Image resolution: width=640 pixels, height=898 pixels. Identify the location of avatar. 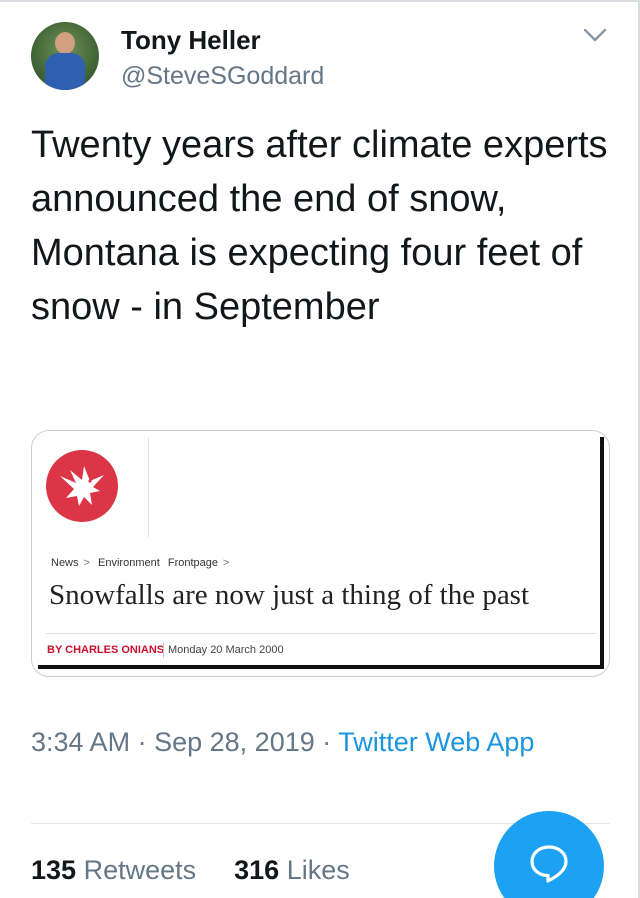
(65, 56).